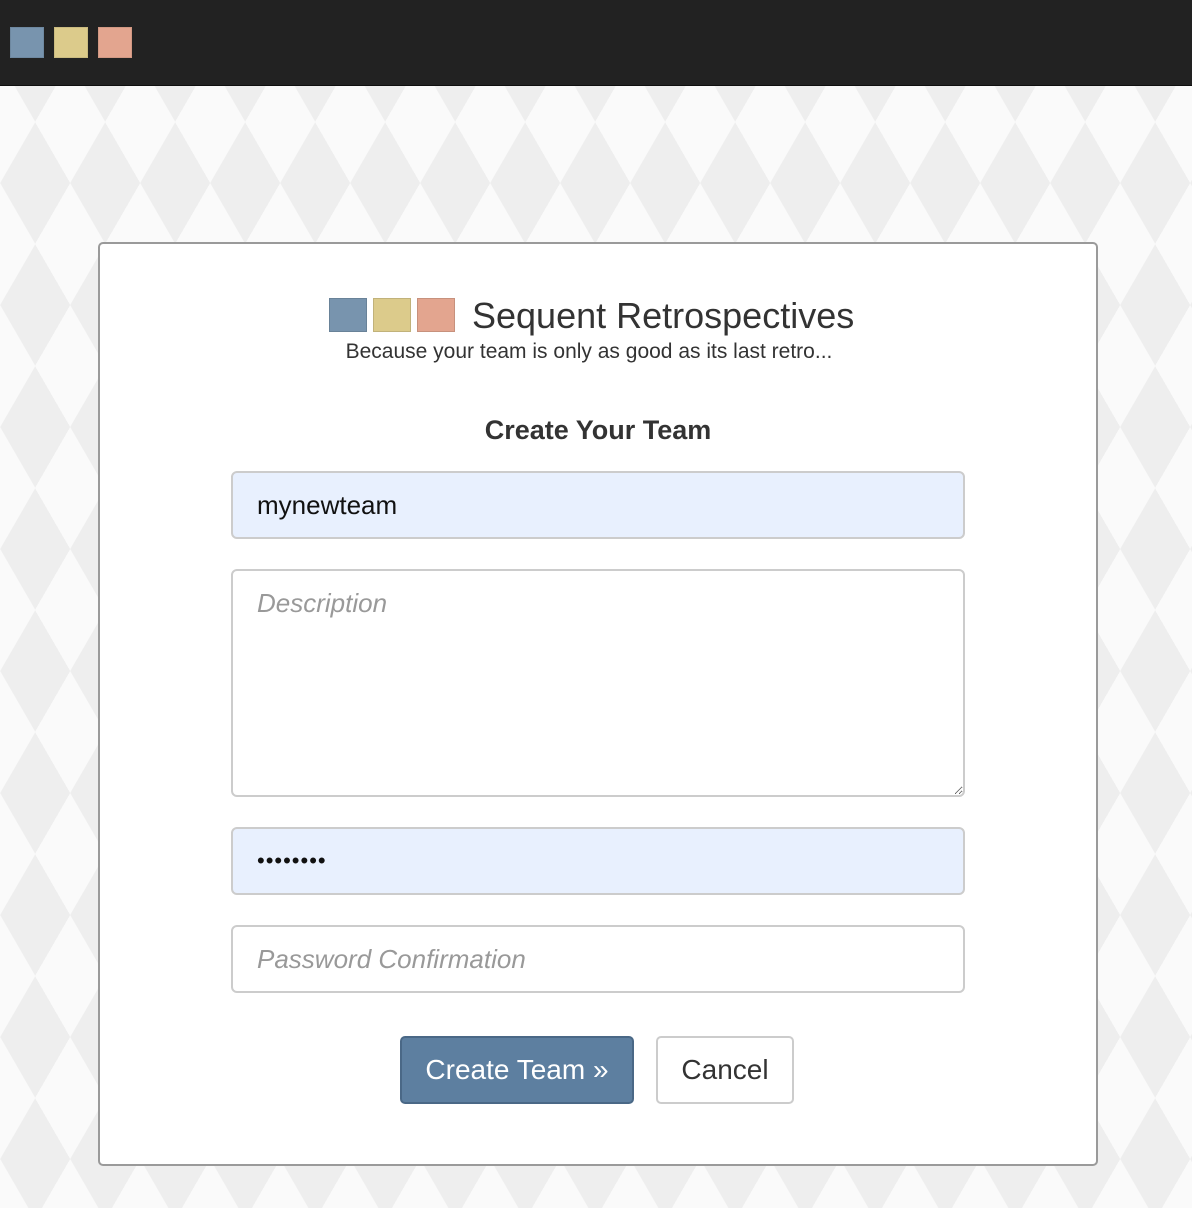 This screenshot has height=1208, width=1192. I want to click on logo-square-salmon, so click(115, 42).